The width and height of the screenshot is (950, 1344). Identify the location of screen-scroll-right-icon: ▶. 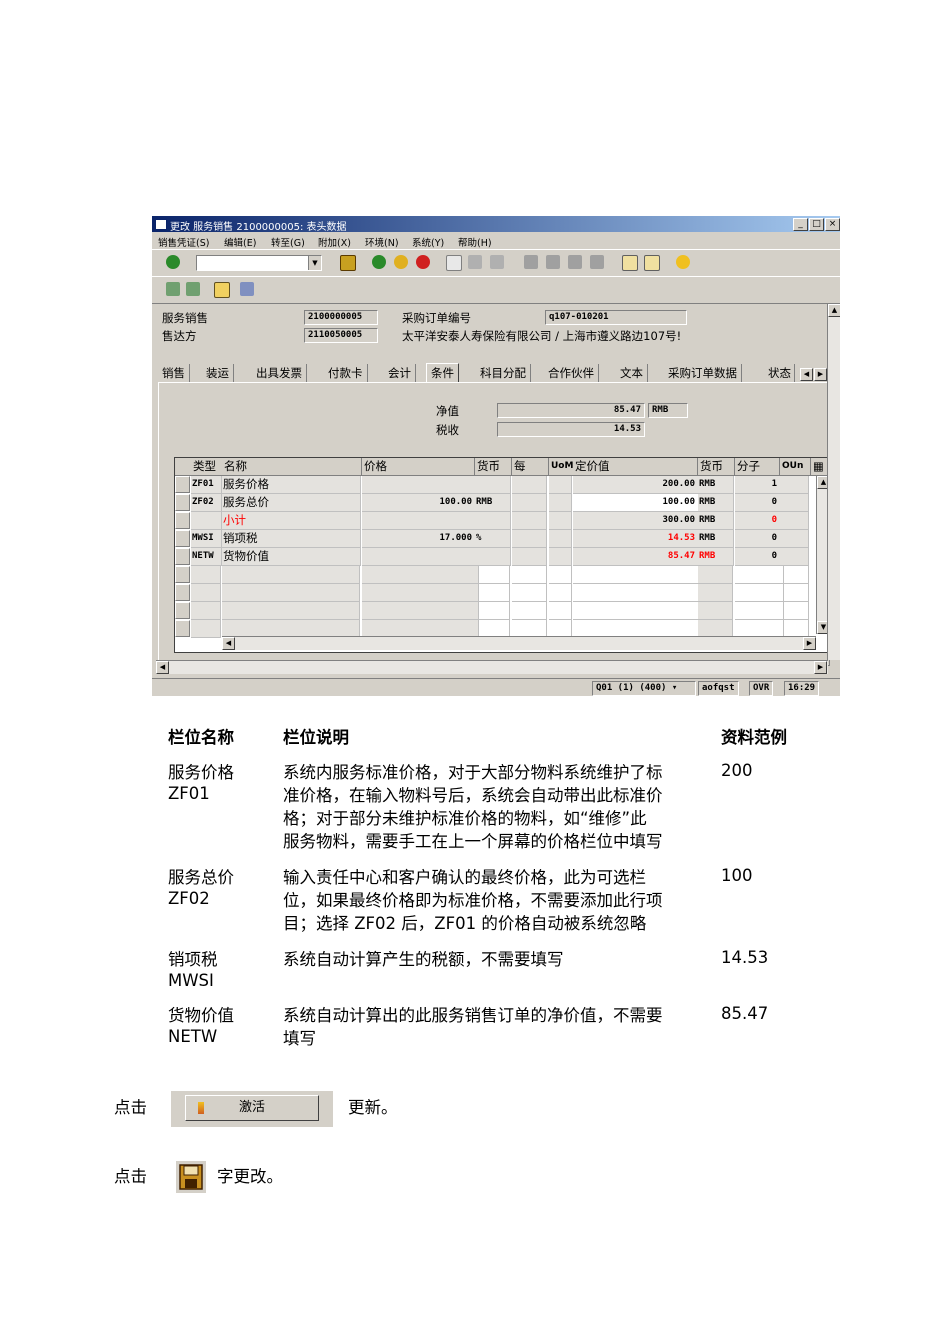
(820, 667).